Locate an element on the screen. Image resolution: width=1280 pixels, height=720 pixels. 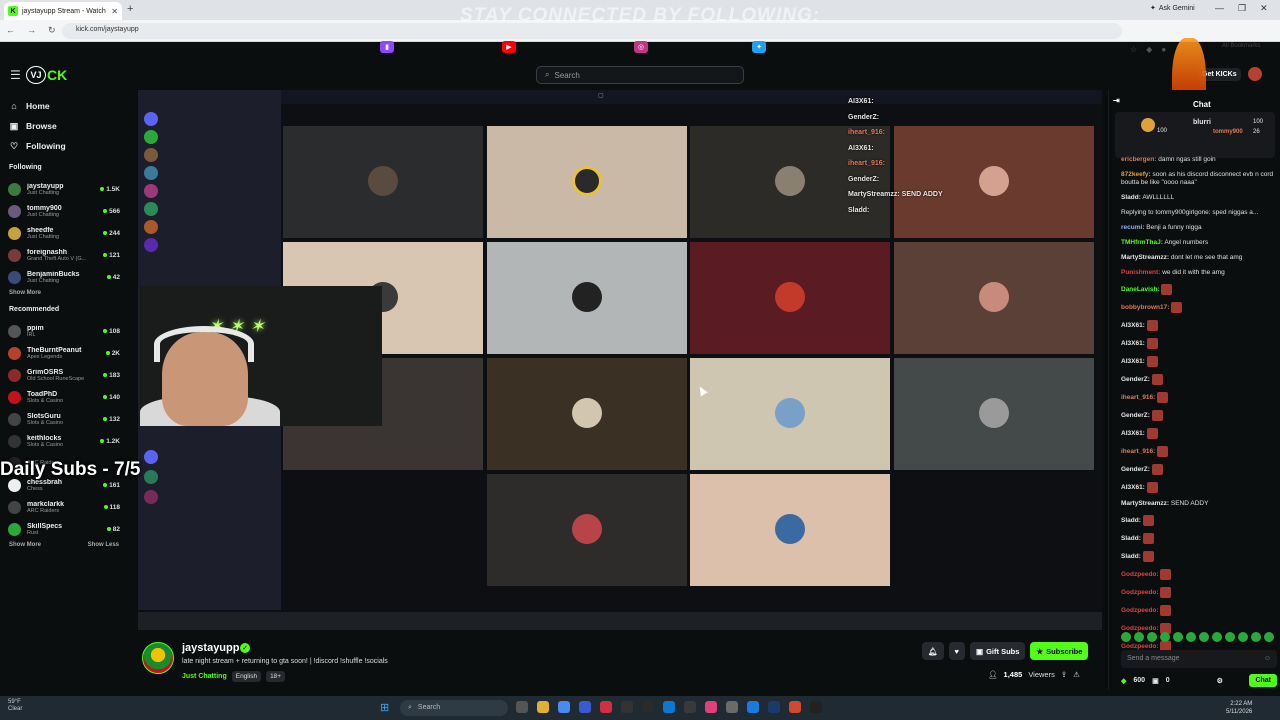
share-icon: ⇪ is located at coordinates (1064, 674).